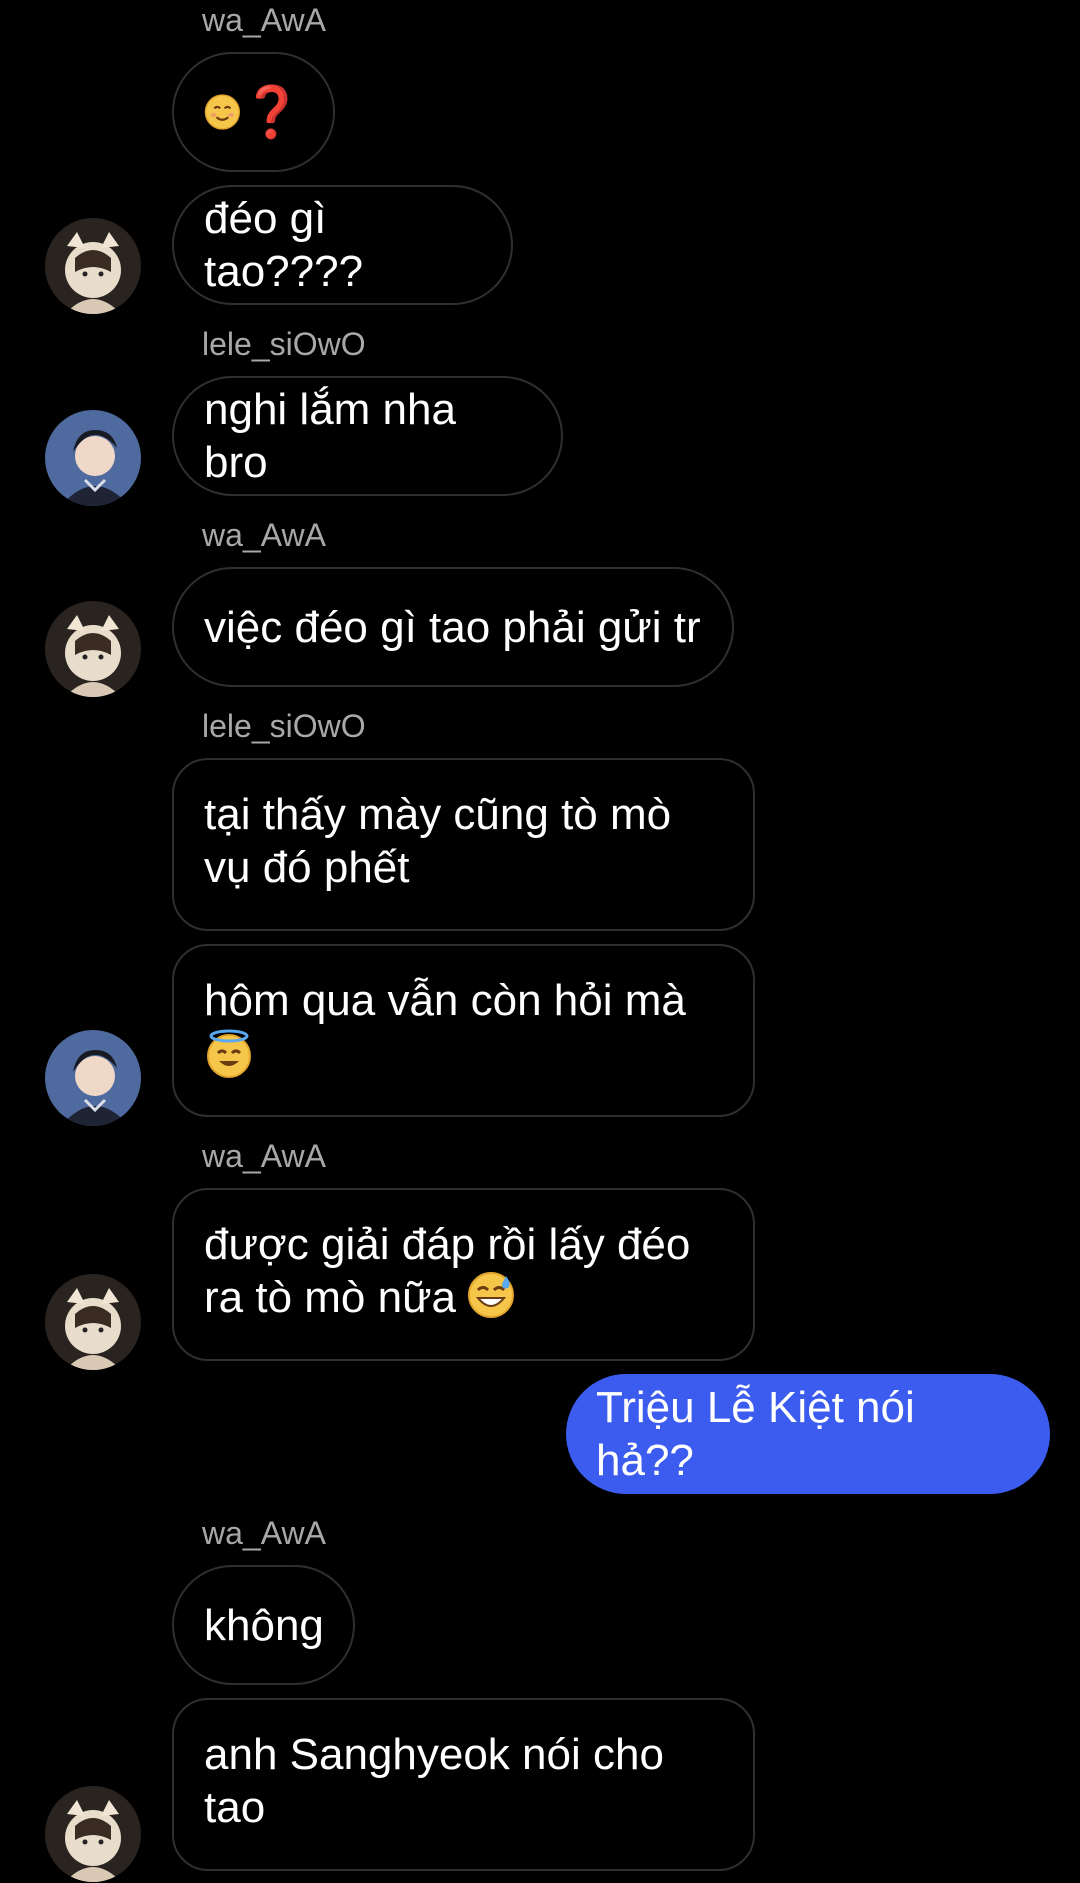  What do you see at coordinates (438, 841) in the screenshot?
I see `message-text: tại thấy mày cũng tò mò vụ đó phết` at bounding box center [438, 841].